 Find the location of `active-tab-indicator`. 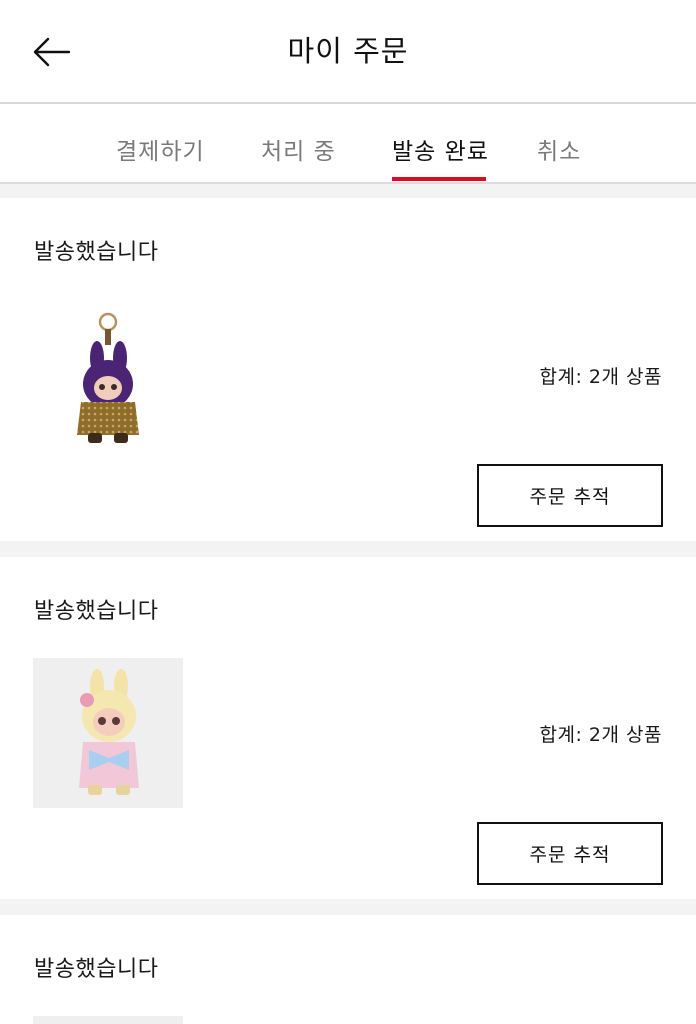

active-tab-indicator is located at coordinates (439, 179).